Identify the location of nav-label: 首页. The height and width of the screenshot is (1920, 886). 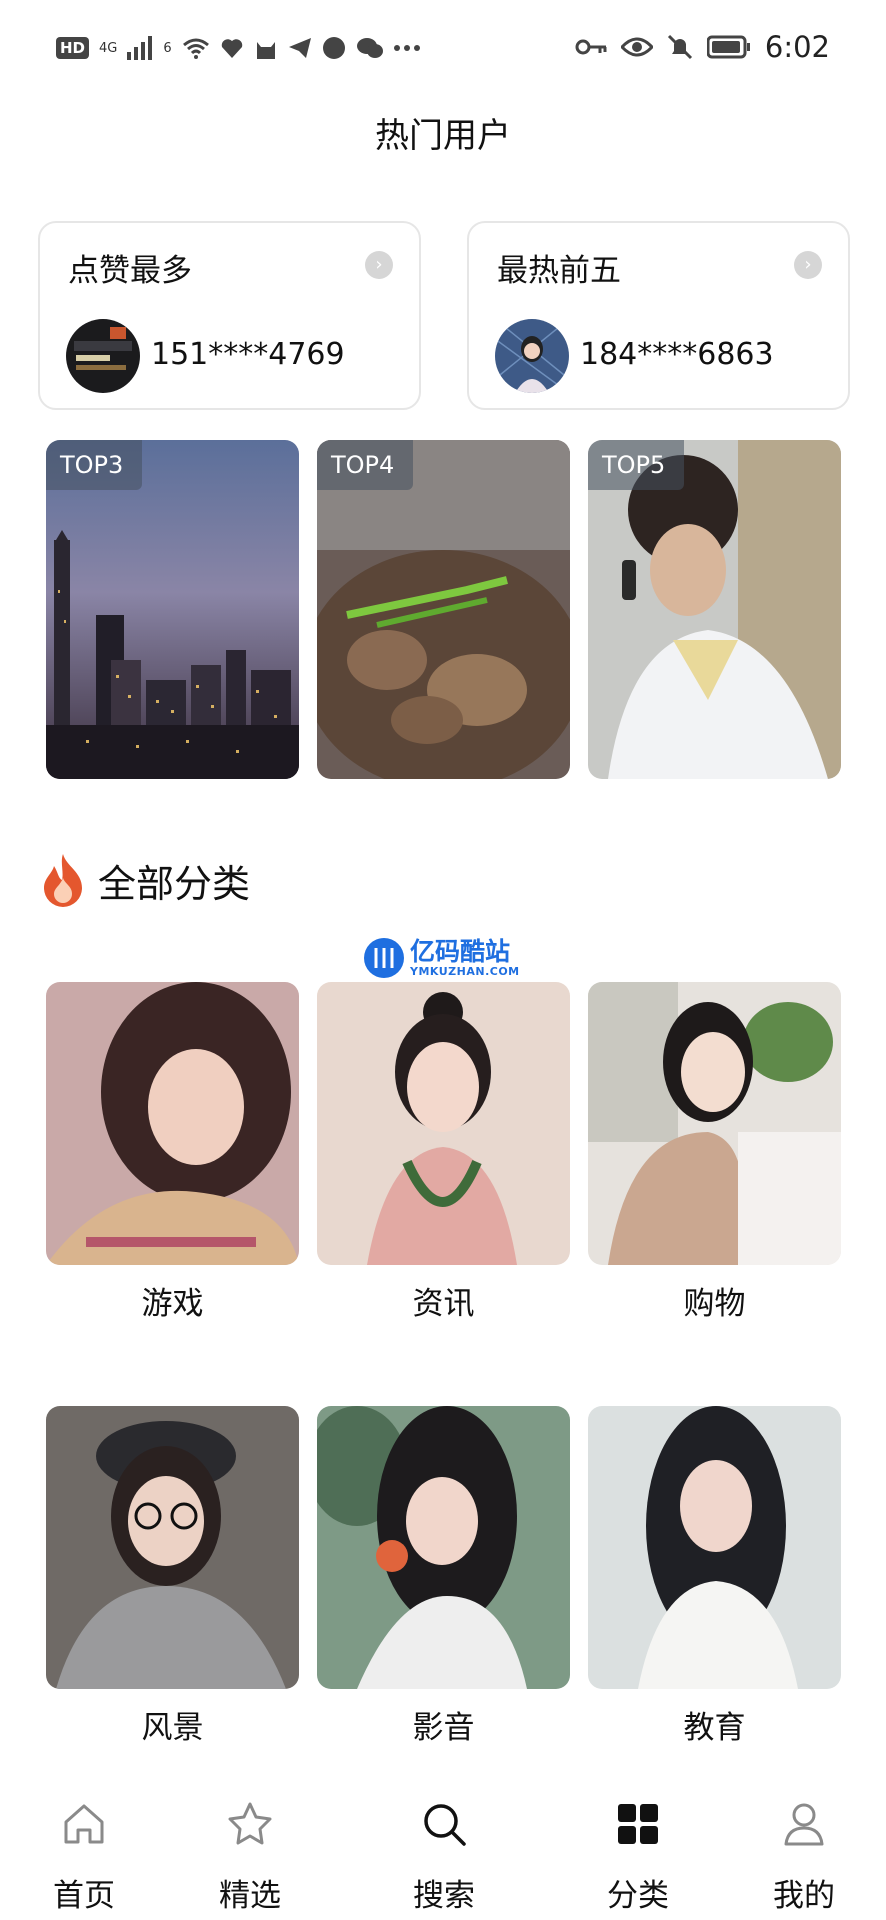
(84, 1896).